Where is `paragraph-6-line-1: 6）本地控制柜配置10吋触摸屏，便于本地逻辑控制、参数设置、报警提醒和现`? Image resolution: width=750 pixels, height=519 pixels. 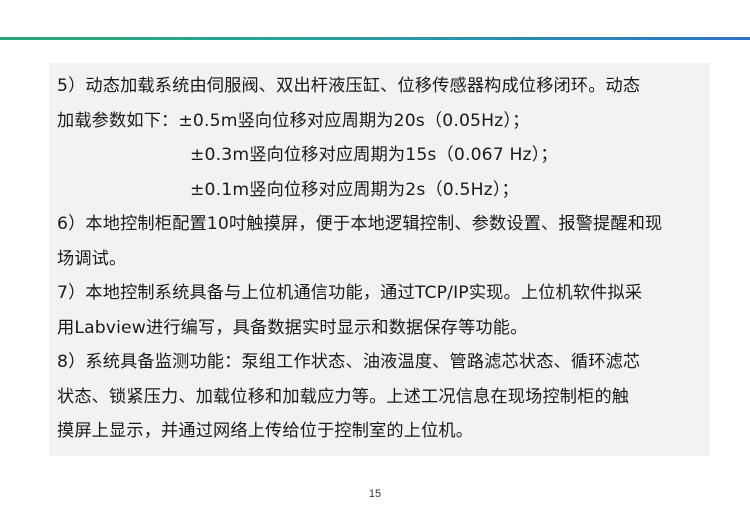 paragraph-6-line-1: 6）本地控制柜配置10吋触摸屏，便于本地逻辑控制、参数设置、报警提醒和现 is located at coordinates (360, 224).